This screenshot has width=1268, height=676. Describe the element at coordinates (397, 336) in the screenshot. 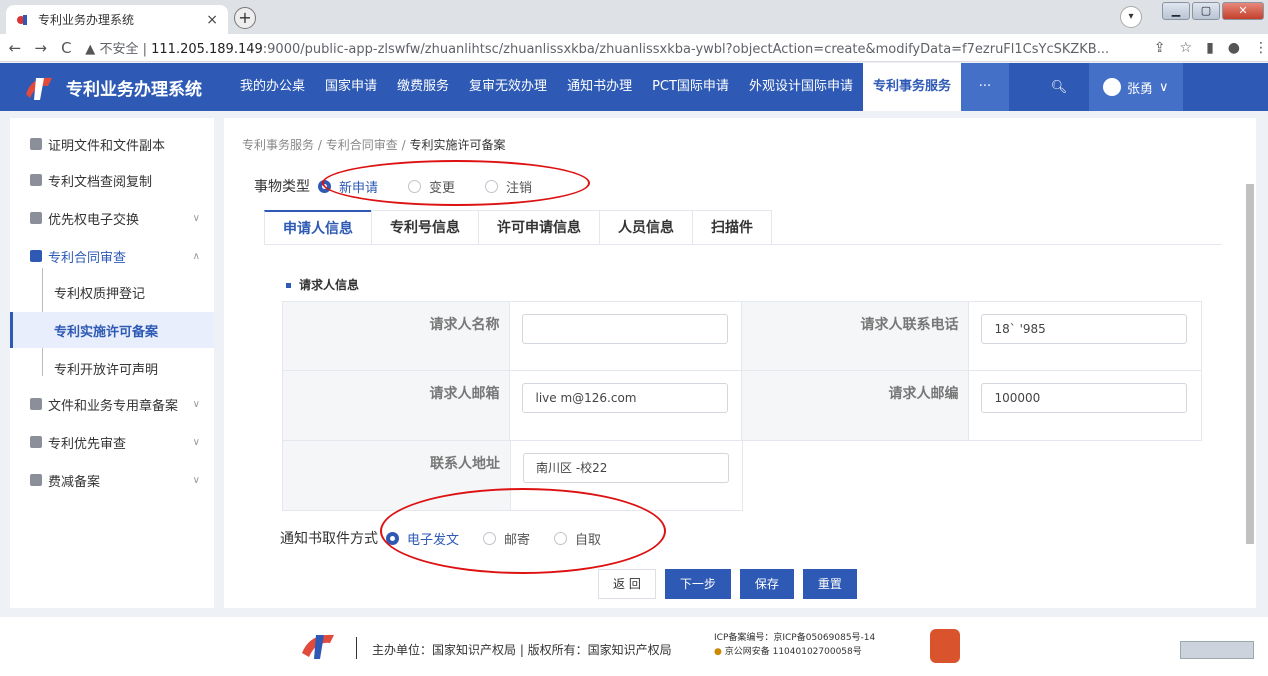

I see `requester-name-label: 请求人名称` at that location.